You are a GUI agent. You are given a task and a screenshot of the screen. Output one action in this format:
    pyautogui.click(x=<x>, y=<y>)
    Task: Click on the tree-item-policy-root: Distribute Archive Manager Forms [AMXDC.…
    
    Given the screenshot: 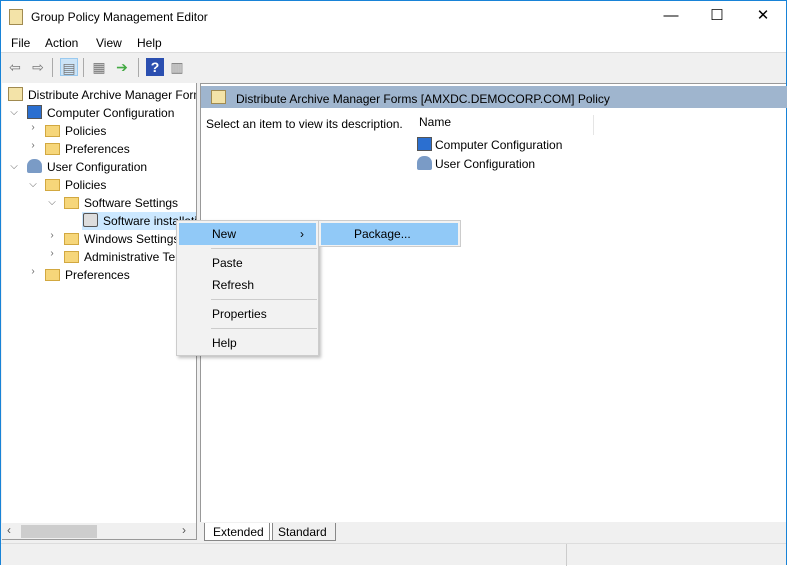 What is the action you would take?
    pyautogui.click(x=102, y=95)
    